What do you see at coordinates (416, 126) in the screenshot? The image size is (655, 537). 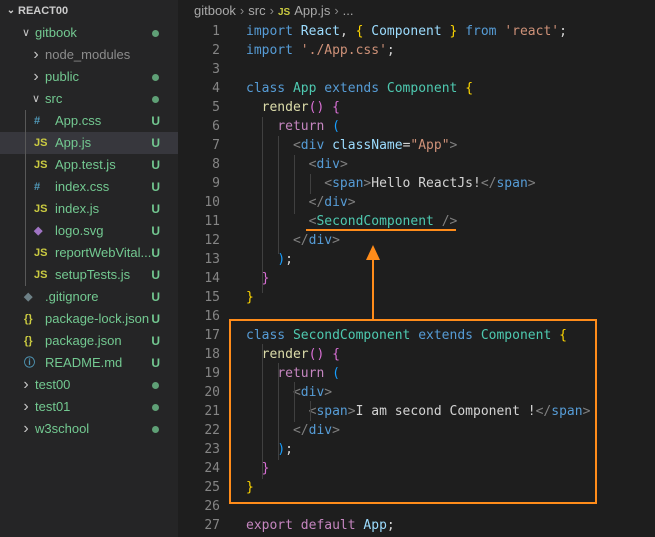 I see `code-line: 6 return (` at bounding box center [416, 126].